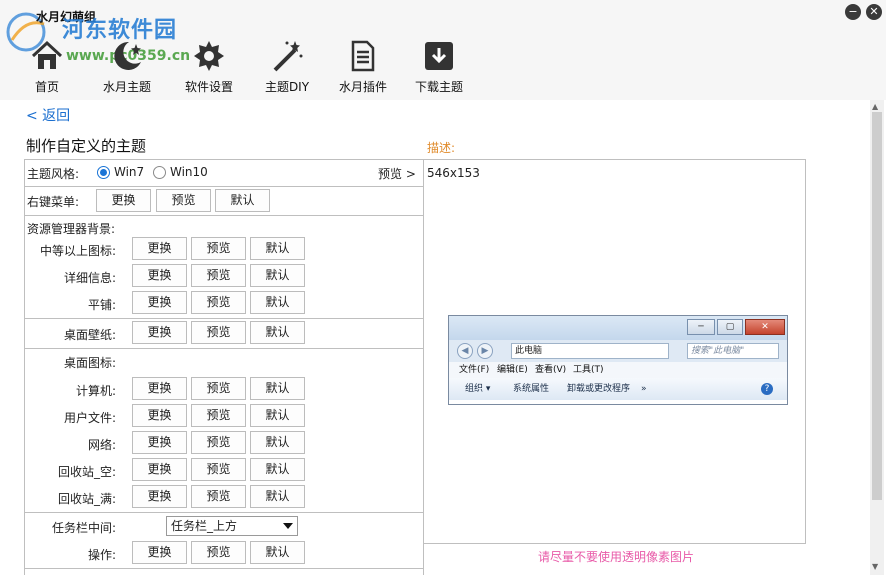 The width and height of the screenshot is (886, 575). What do you see at coordinates (86, 499) in the screenshot?
I see `desktop-icon-row-label: 回收站_满:` at bounding box center [86, 499].